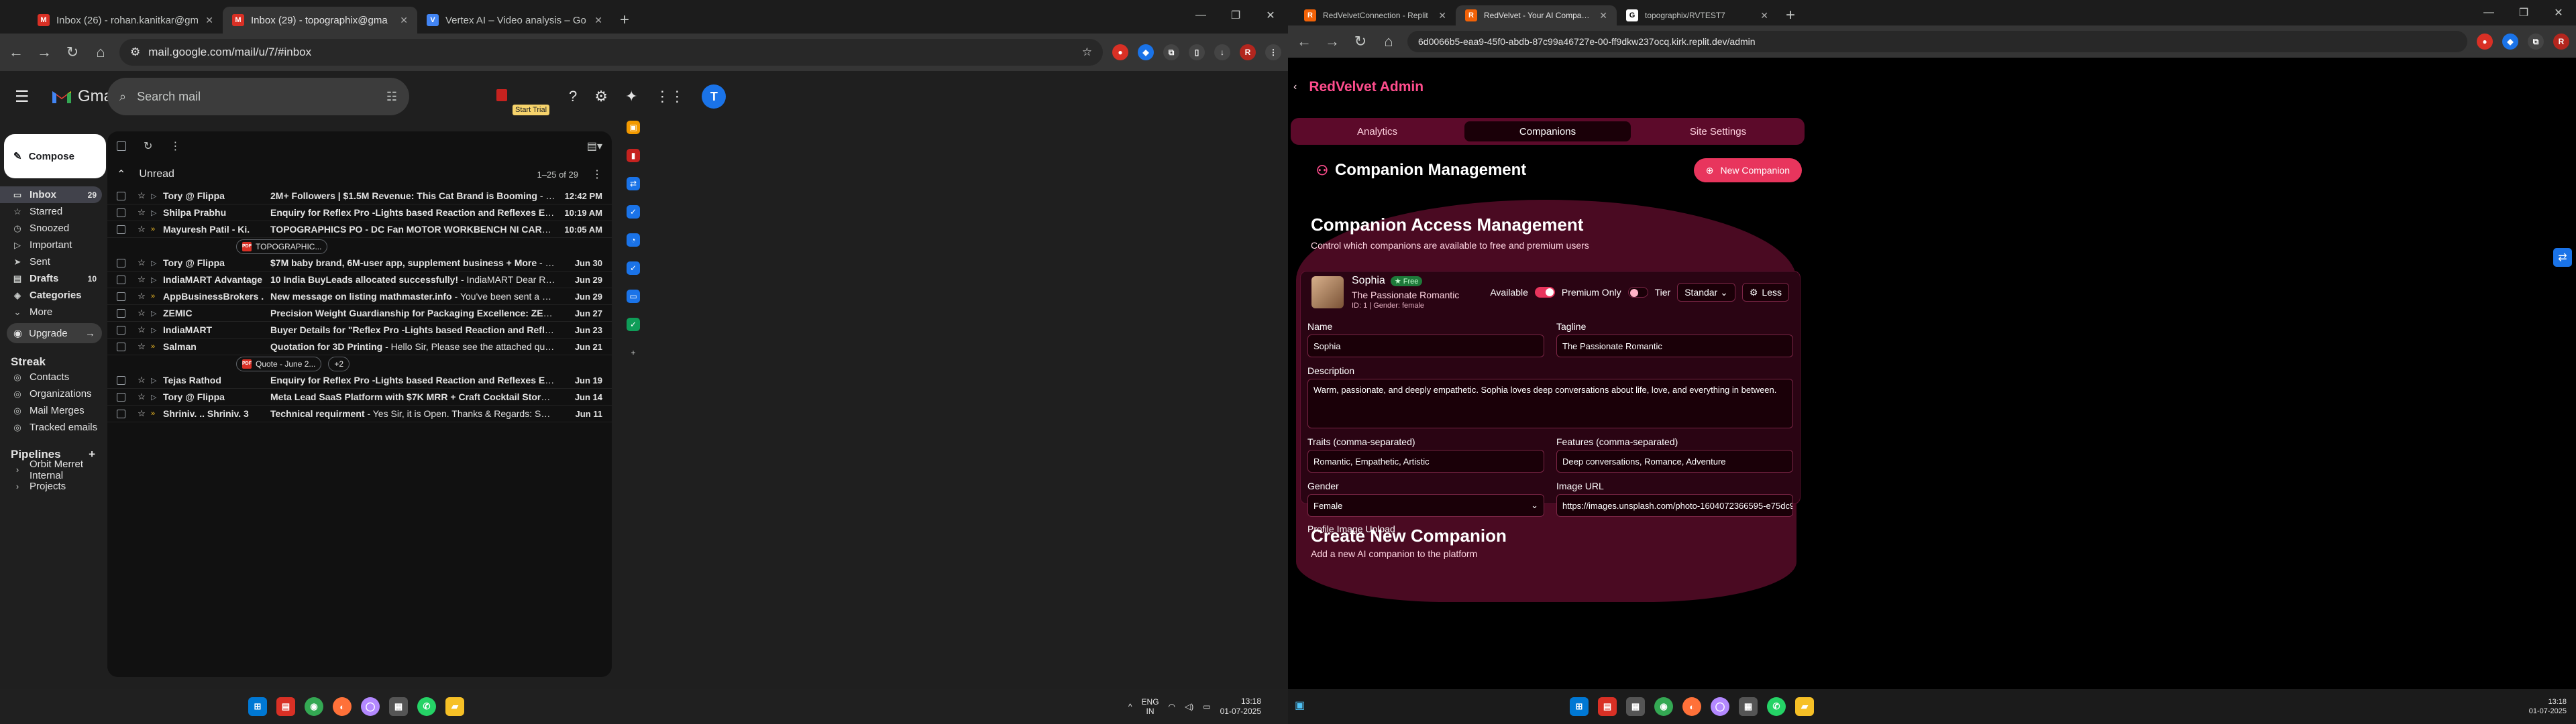  What do you see at coordinates (1547, 131) in the screenshot?
I see `tab-companions: Companions` at bounding box center [1547, 131].